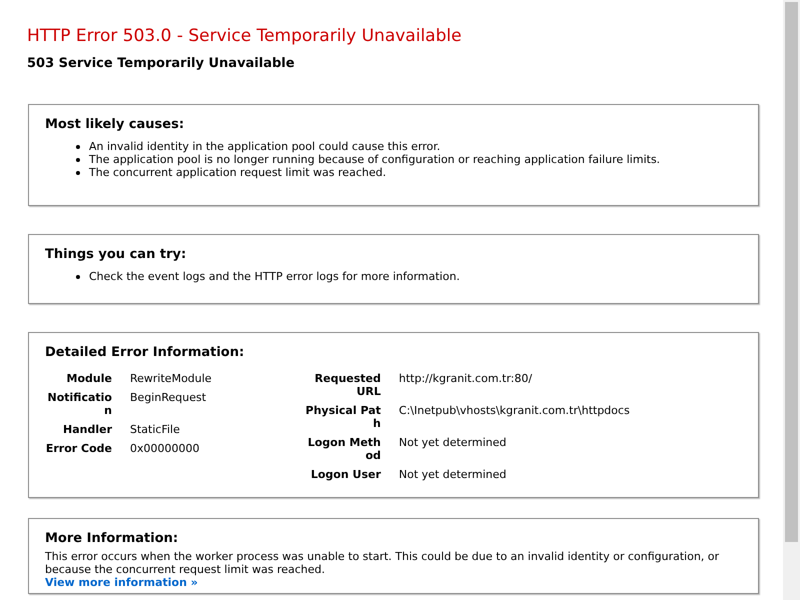  What do you see at coordinates (171, 378) in the screenshot?
I see `field-value: RewriteModule` at bounding box center [171, 378].